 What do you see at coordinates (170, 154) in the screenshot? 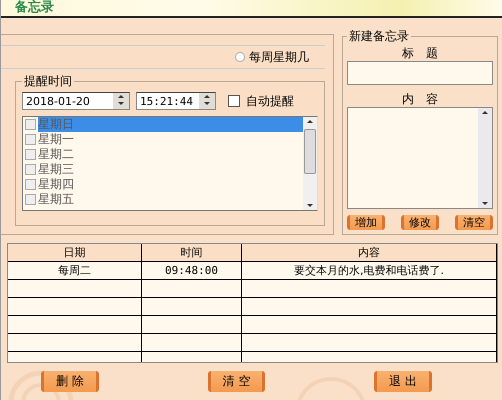
I see `list-item: 星期二` at bounding box center [170, 154].